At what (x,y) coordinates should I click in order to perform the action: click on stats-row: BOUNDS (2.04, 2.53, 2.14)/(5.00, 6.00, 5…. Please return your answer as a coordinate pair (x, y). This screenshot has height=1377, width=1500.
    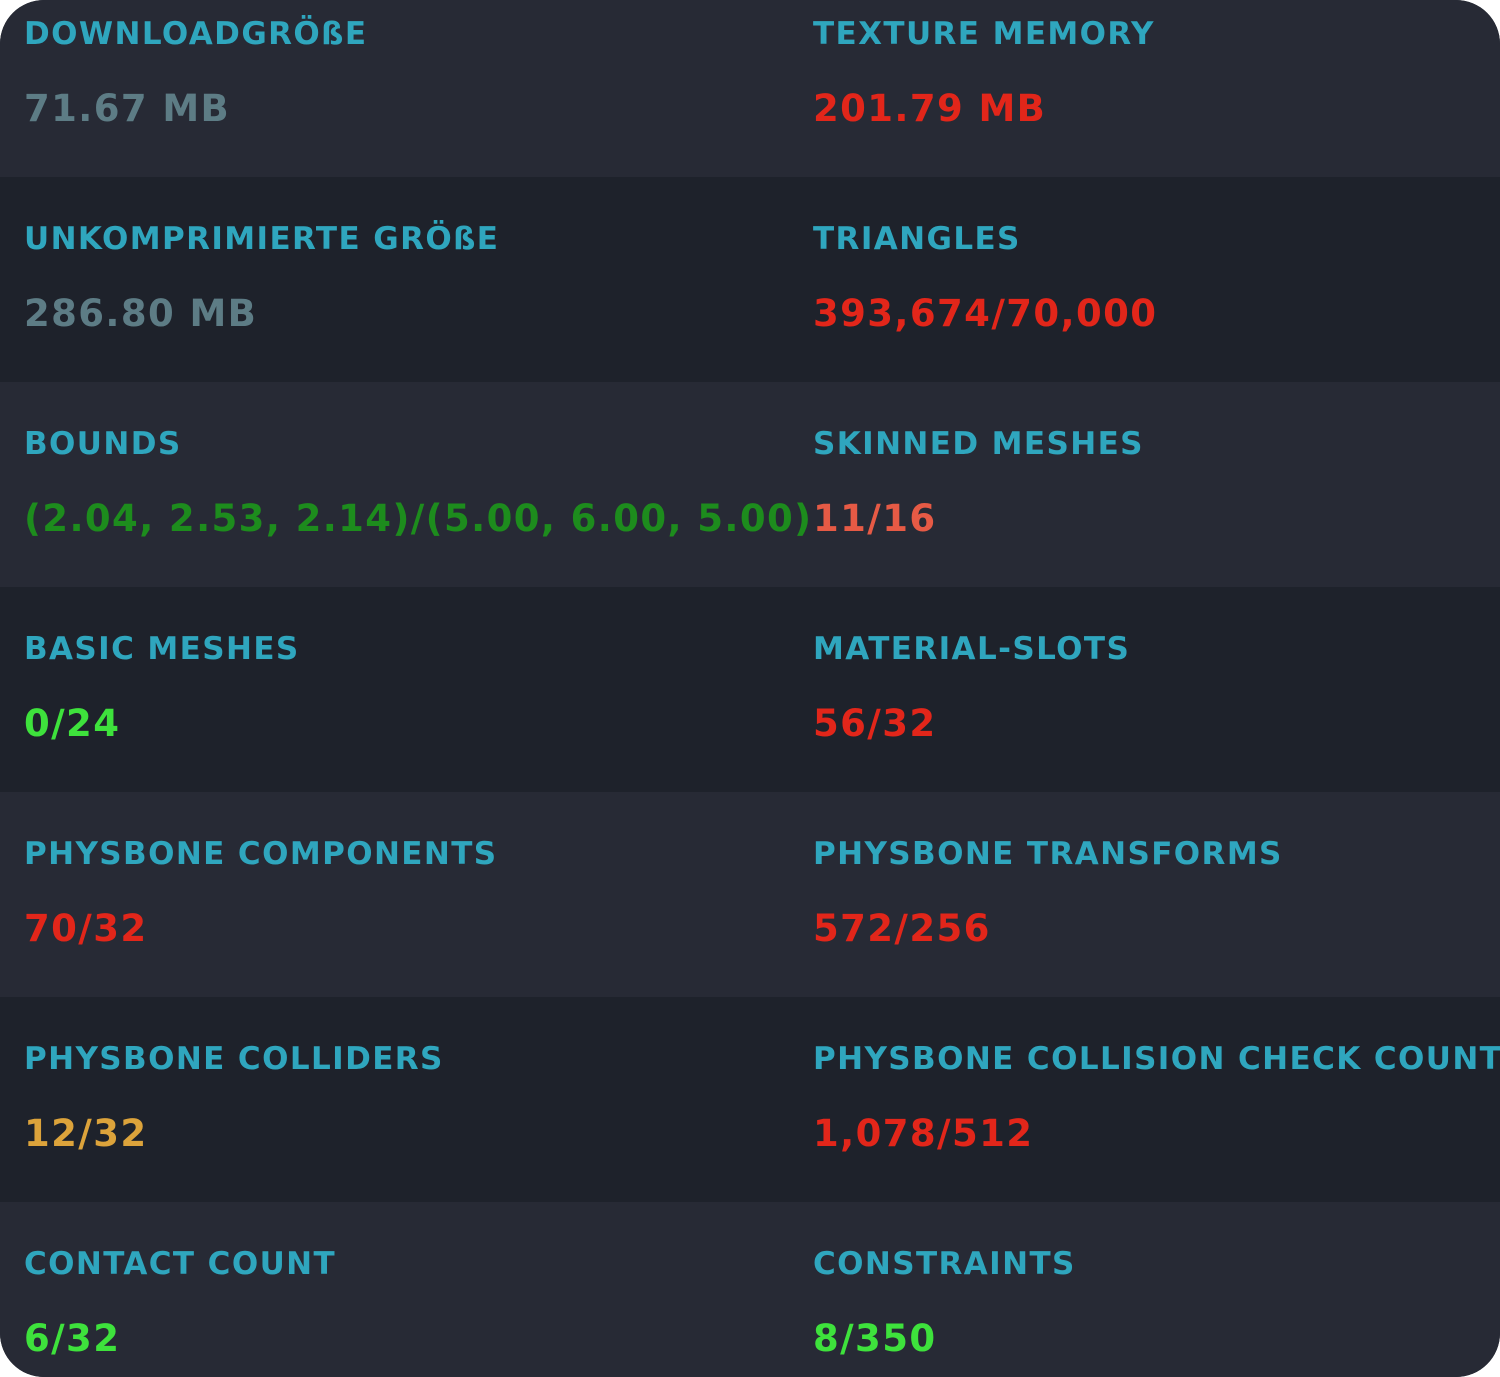
    Looking at the image, I should click on (750, 484).